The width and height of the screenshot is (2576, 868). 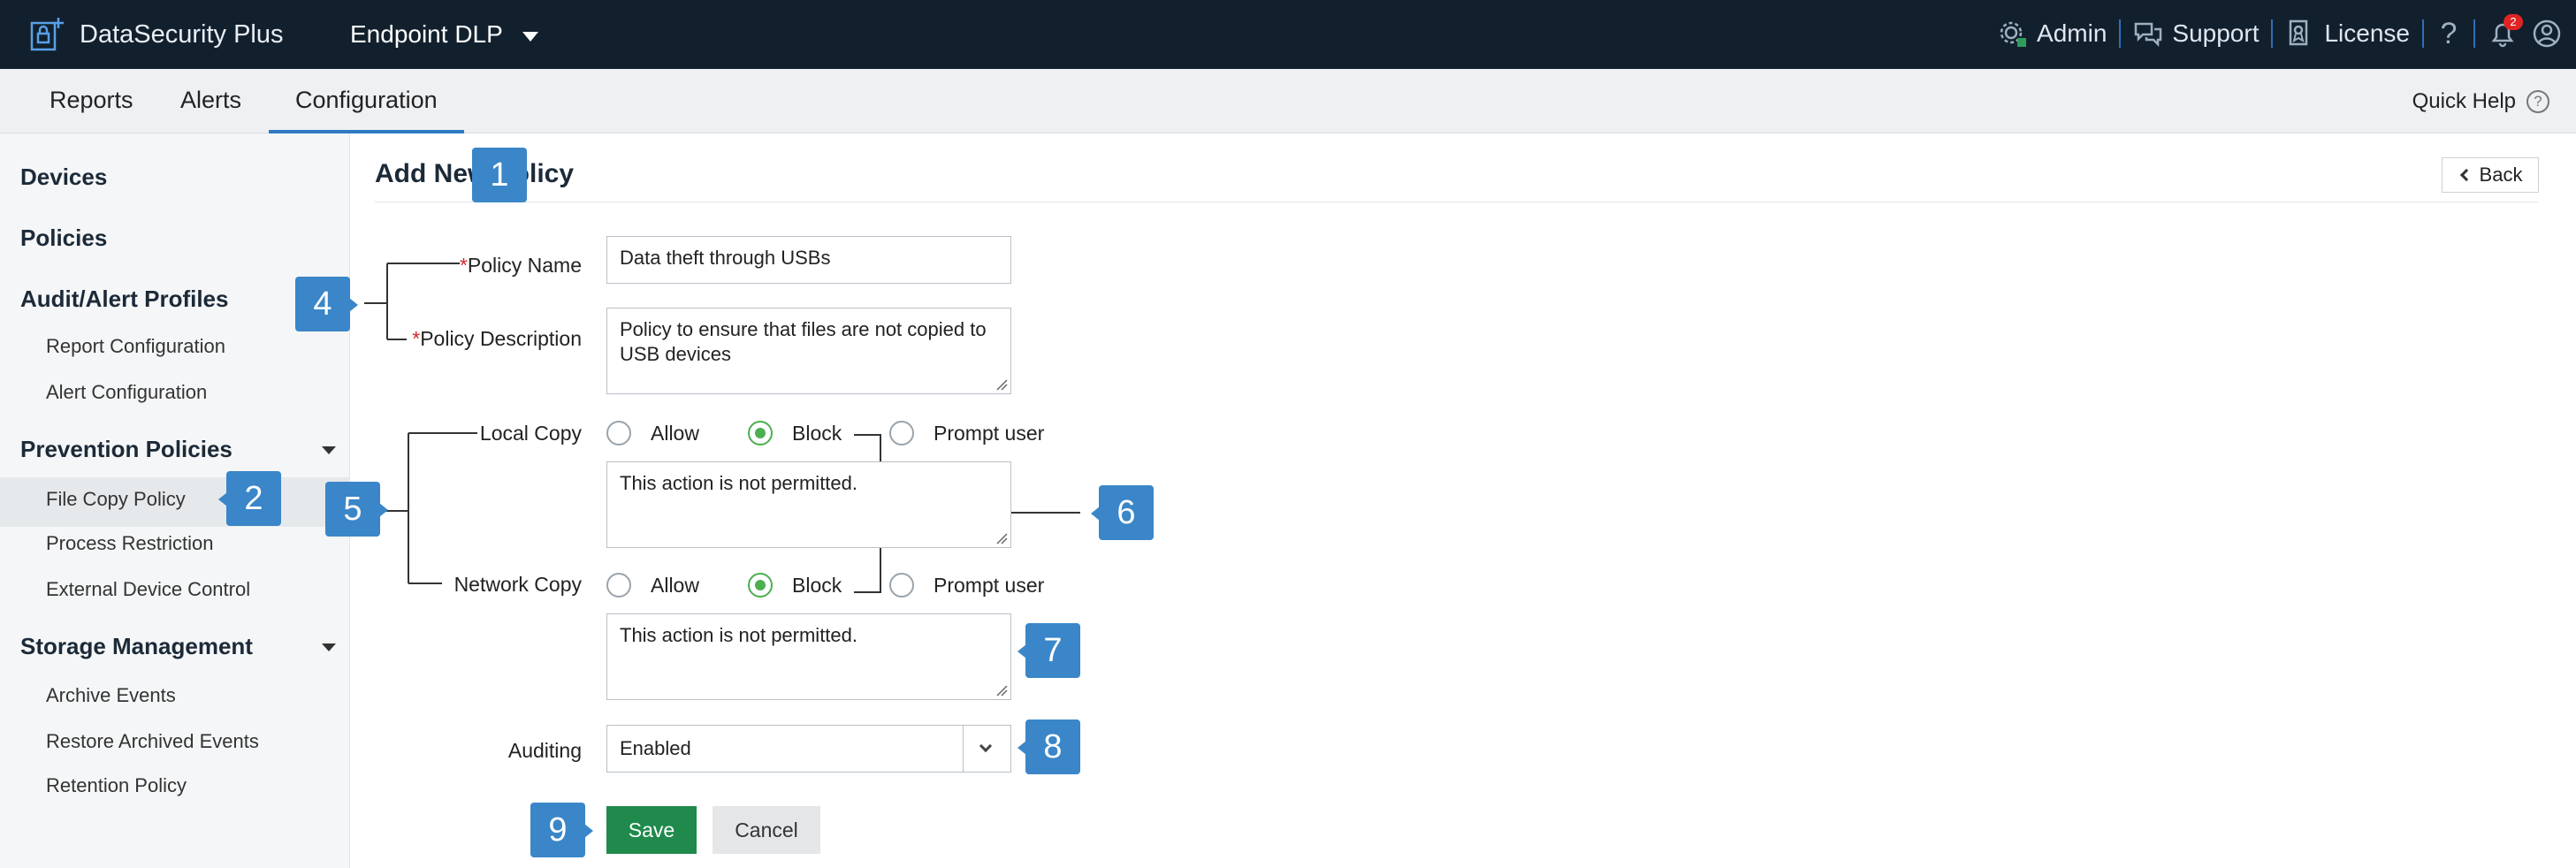 What do you see at coordinates (126, 449) in the screenshot?
I see `sidebar-section-label: Prevention Policies` at bounding box center [126, 449].